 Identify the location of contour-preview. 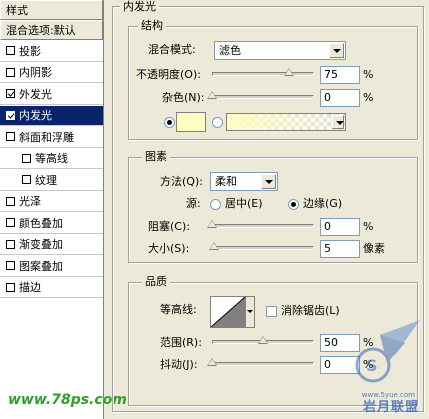
(228, 312).